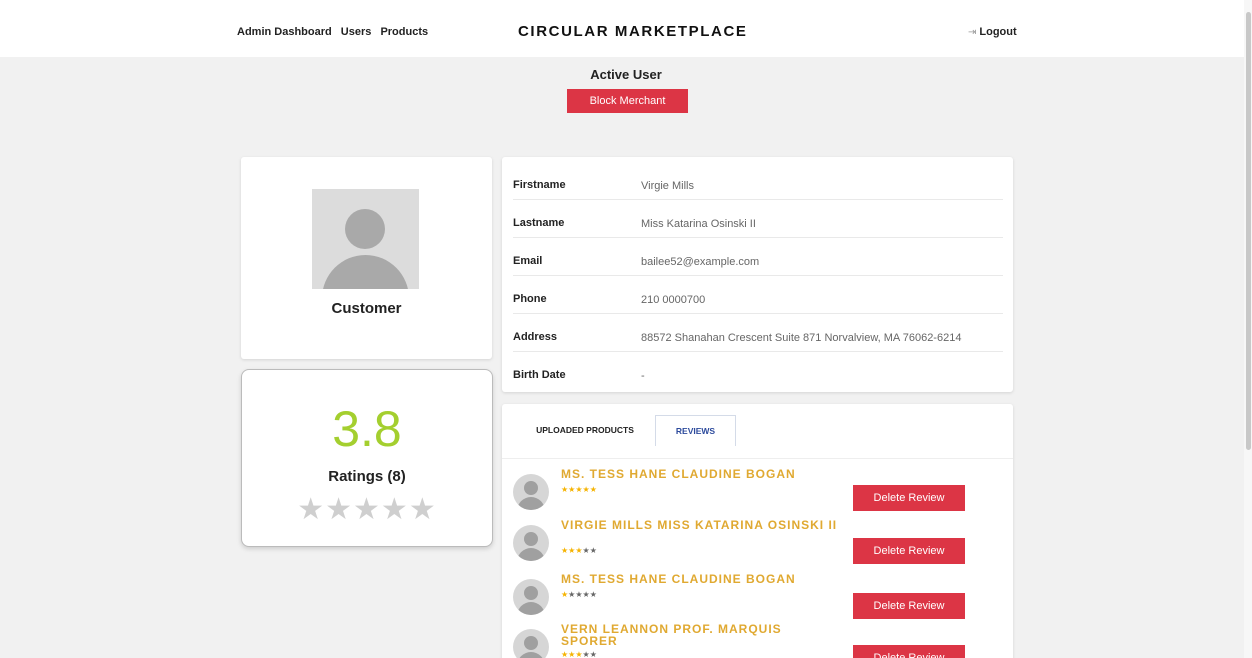 The width and height of the screenshot is (1252, 658). What do you see at coordinates (695, 430) in the screenshot?
I see `tab-reviews: REVIEWS` at bounding box center [695, 430].